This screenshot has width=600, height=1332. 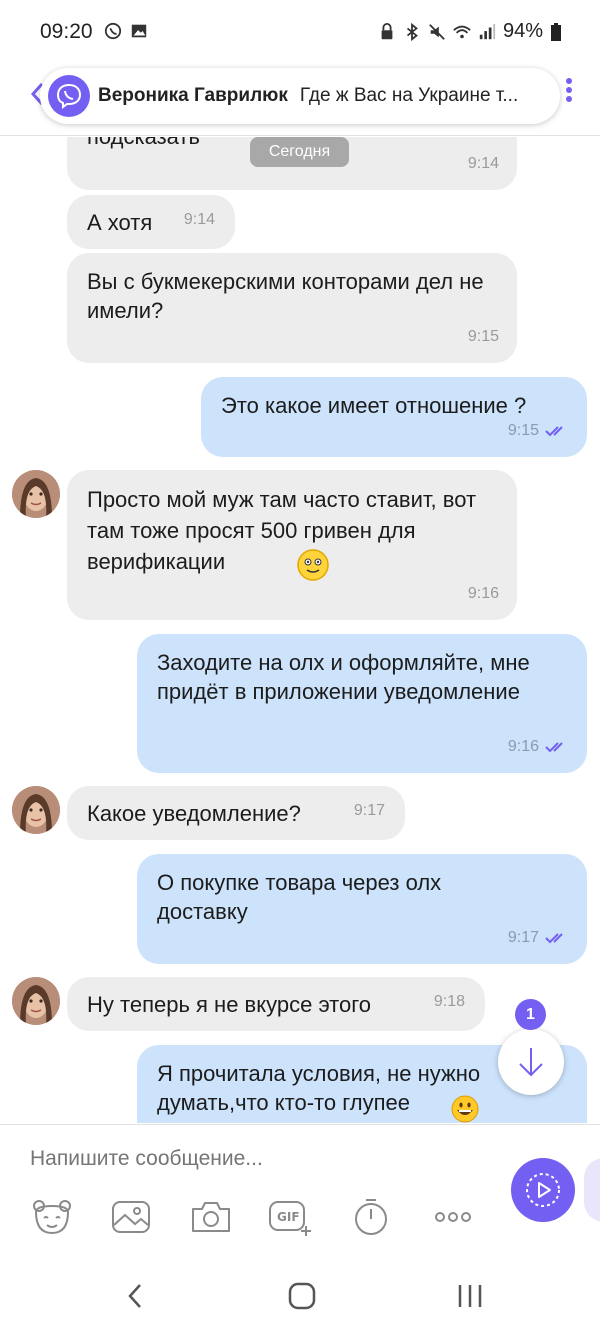 What do you see at coordinates (371, 1217) in the screenshot?
I see `timer-icon` at bounding box center [371, 1217].